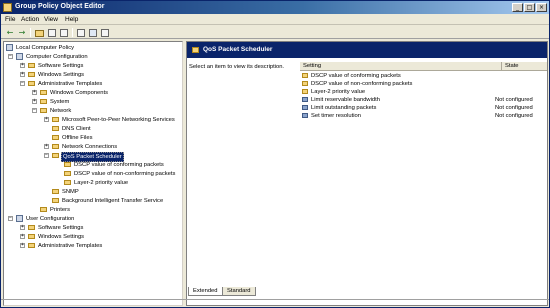 The width and height of the screenshot is (550, 308). What do you see at coordinates (275, 19) in the screenshot?
I see `menu-bar: File Action View Help` at bounding box center [275, 19].